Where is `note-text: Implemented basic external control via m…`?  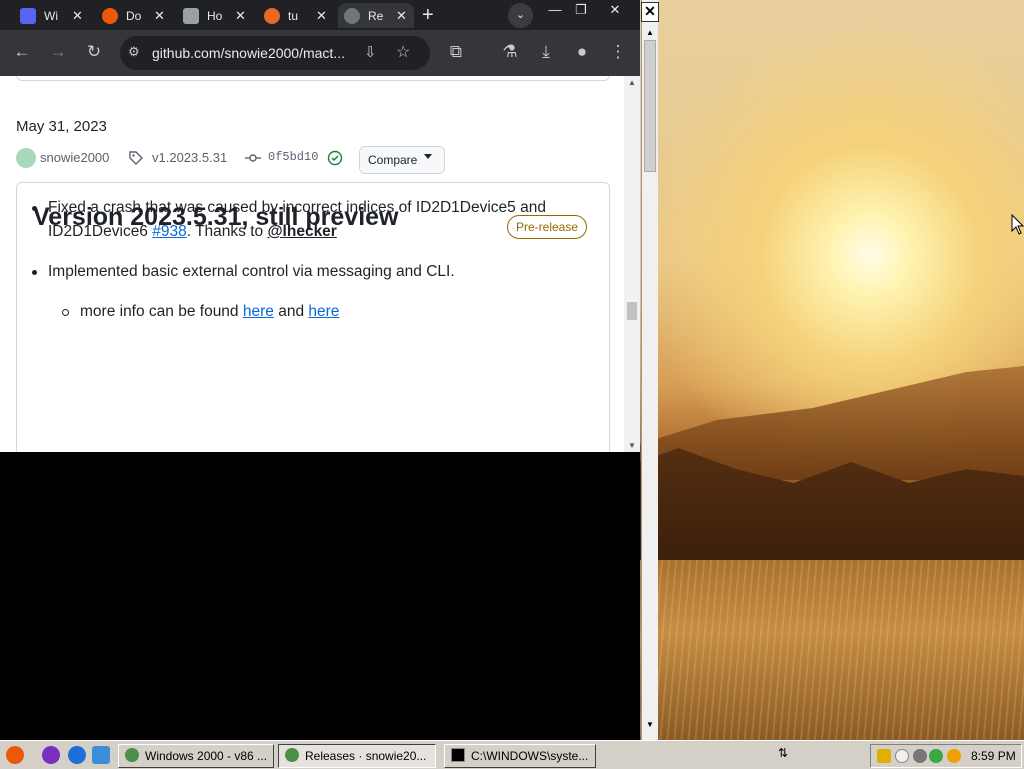 note-text: Implemented basic external control via m… is located at coordinates (251, 271).